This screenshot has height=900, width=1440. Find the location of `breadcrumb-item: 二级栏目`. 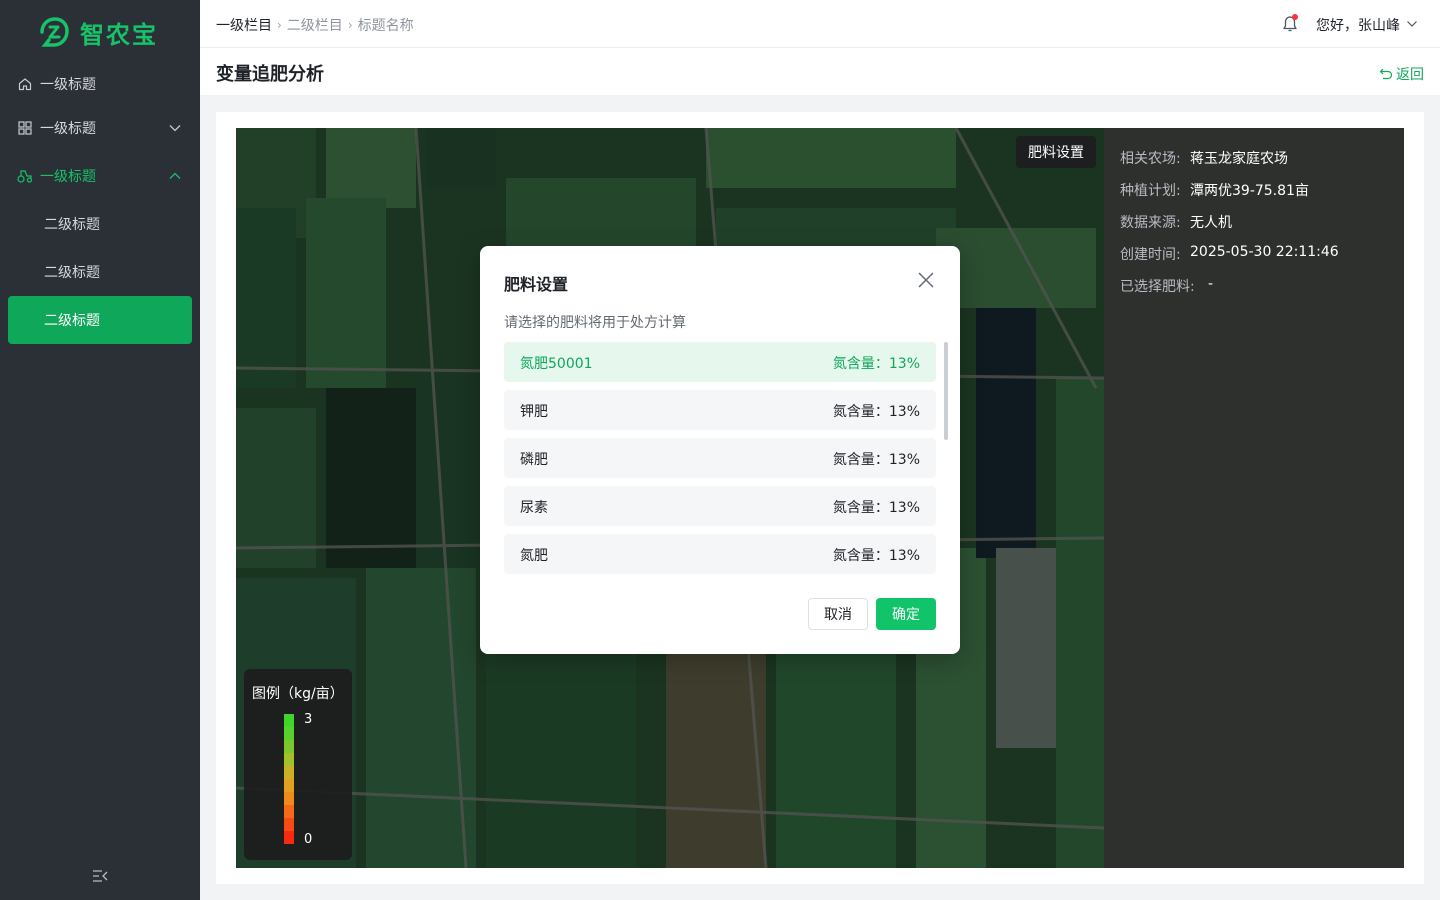

breadcrumb-item: 二级栏目 is located at coordinates (315, 25).